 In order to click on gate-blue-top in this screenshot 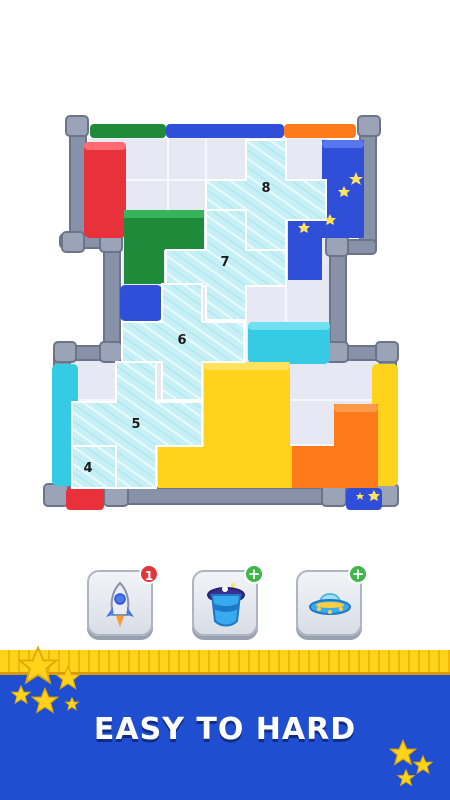, I will do `click(225, 131)`.